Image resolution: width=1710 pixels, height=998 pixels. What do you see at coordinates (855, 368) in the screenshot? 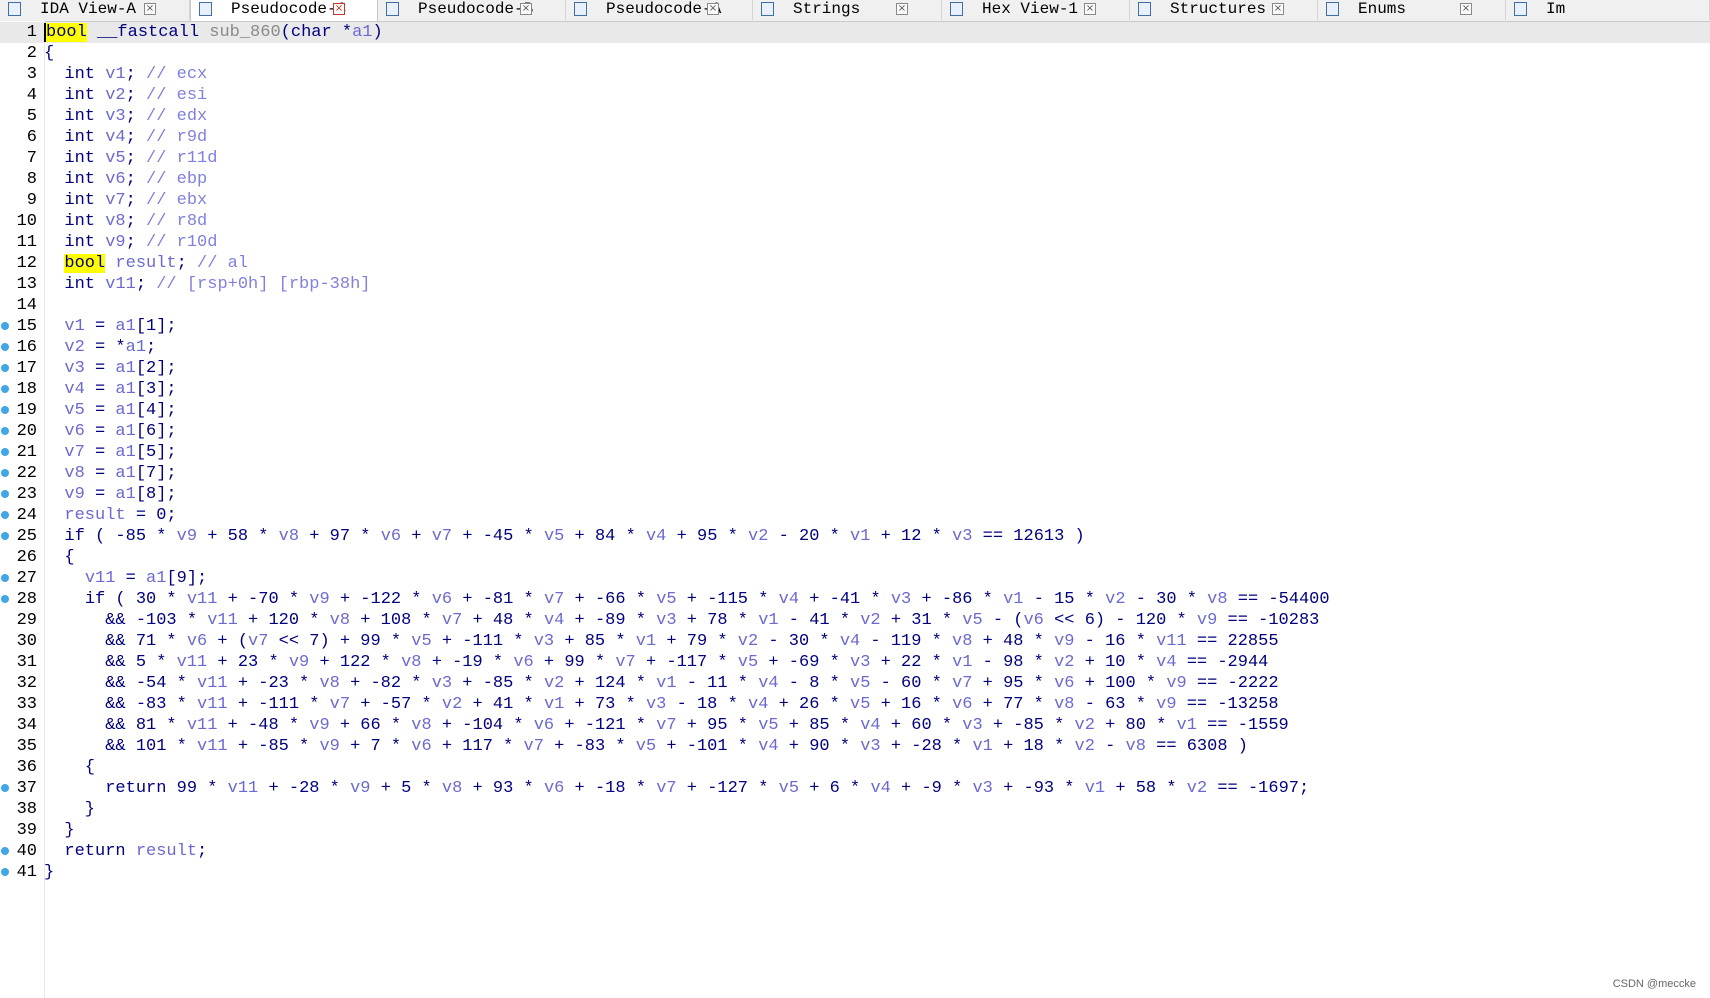
I see `code-line: 17 v3 = a1[2];` at bounding box center [855, 368].